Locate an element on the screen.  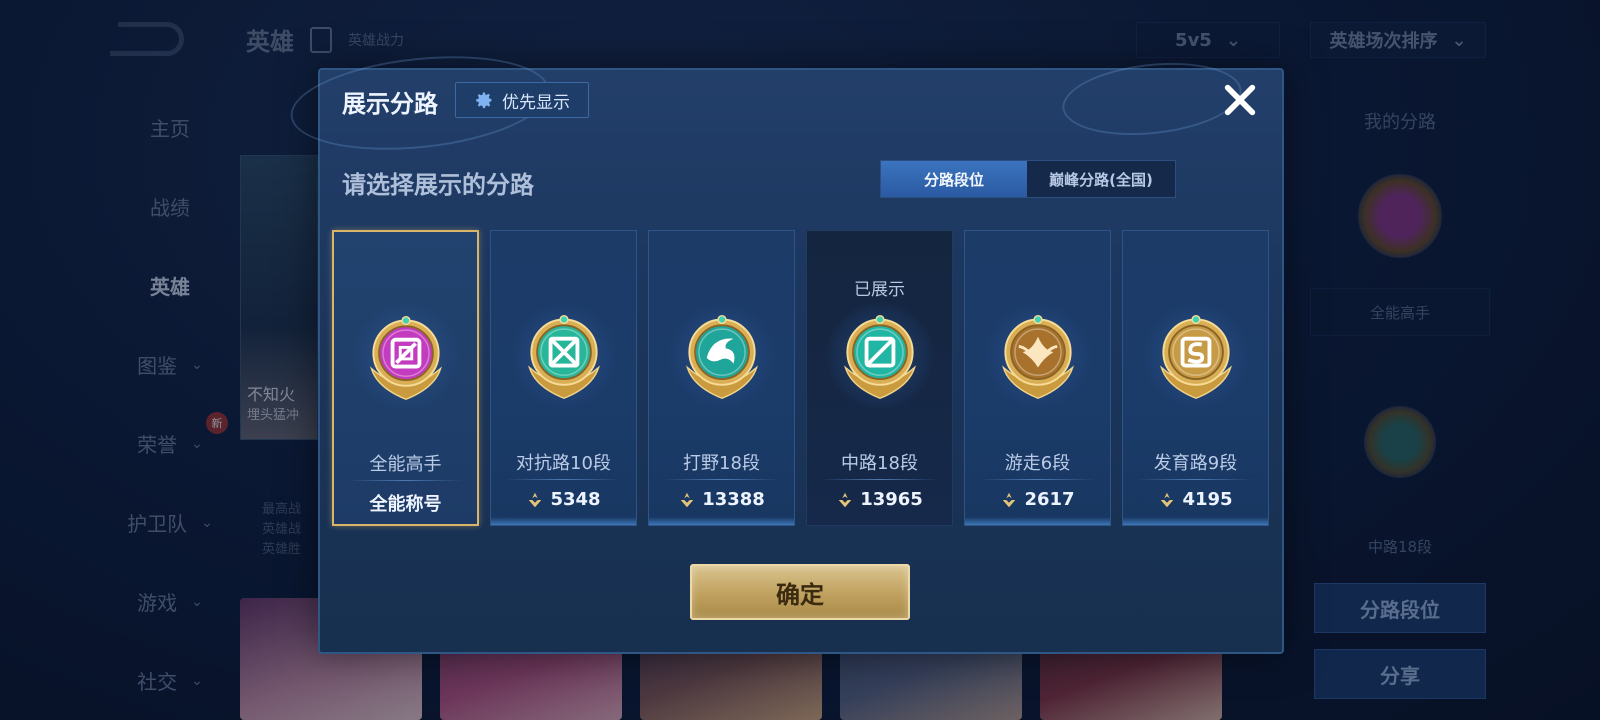
lane-score: 全能称号 is located at coordinates (405, 503).